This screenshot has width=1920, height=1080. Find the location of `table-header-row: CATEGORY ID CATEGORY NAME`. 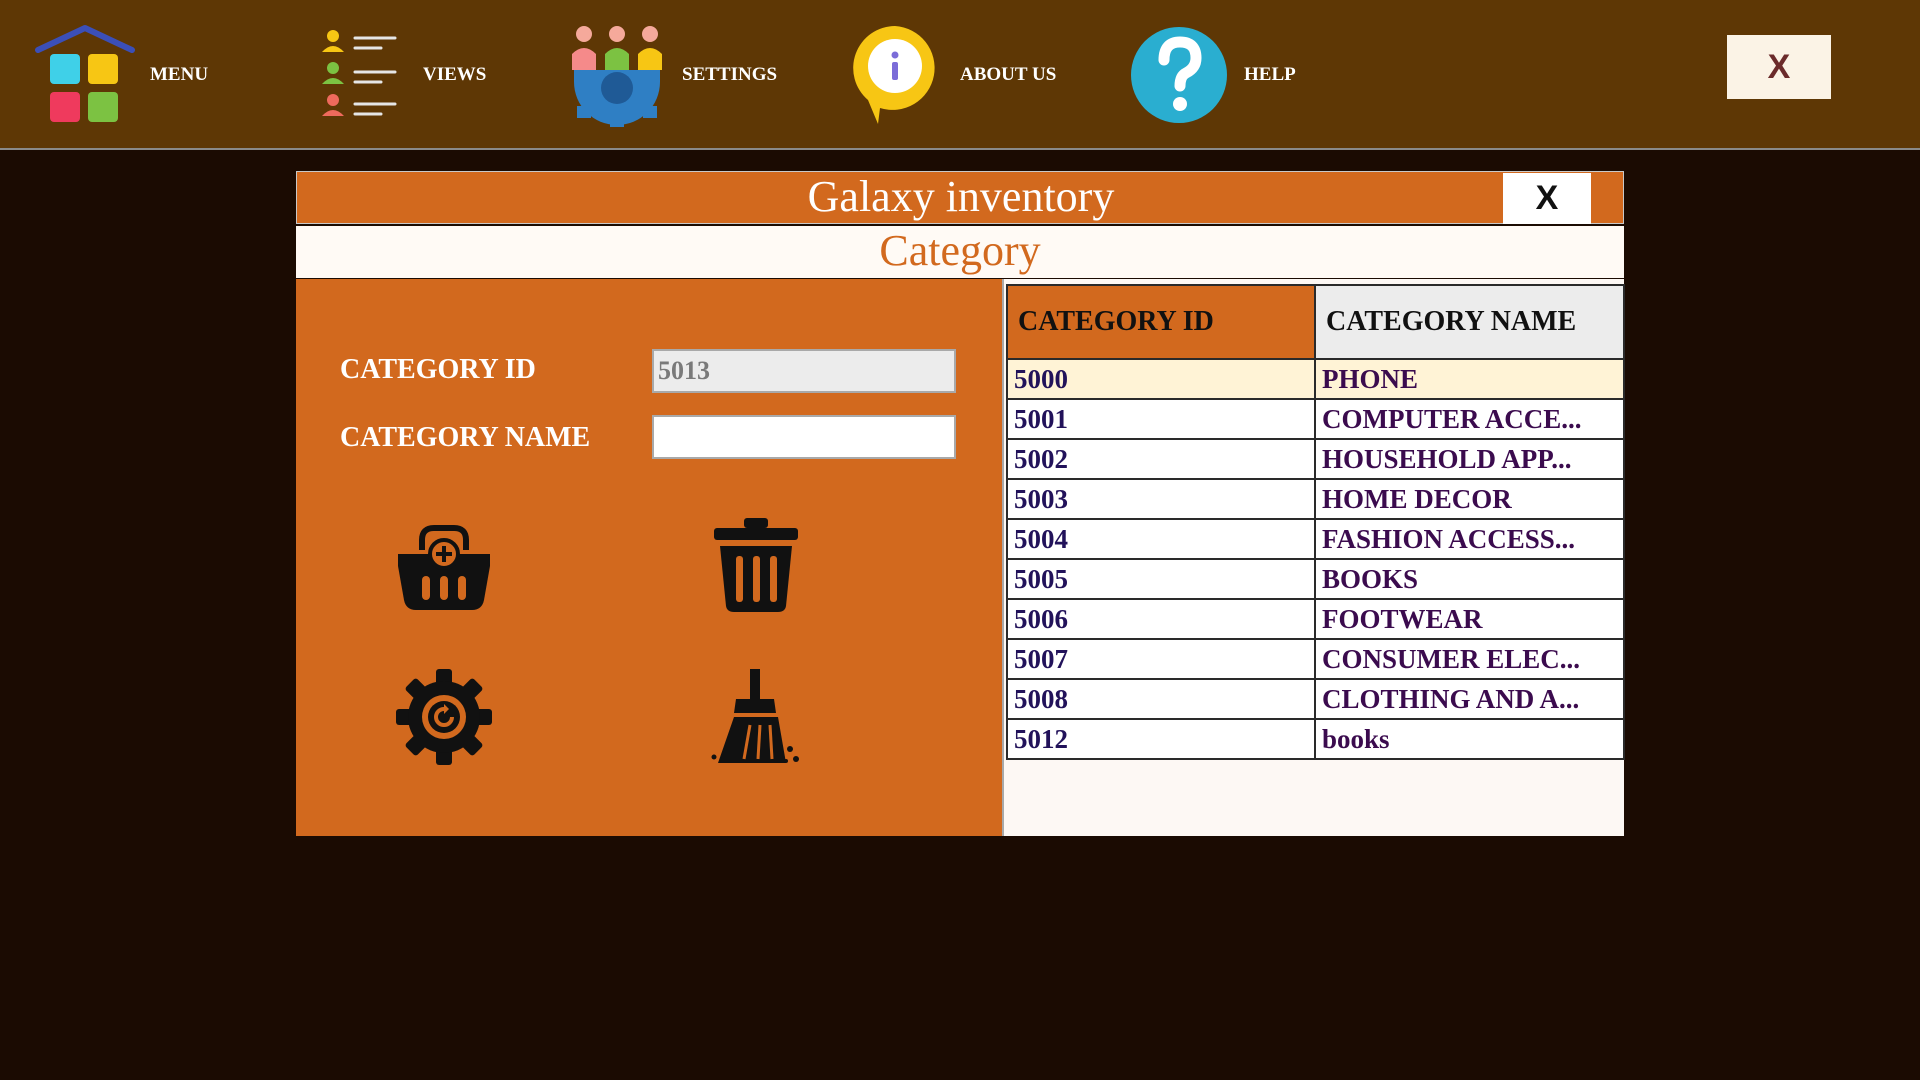

table-header-row: CATEGORY ID CATEGORY NAME is located at coordinates (1315, 322).